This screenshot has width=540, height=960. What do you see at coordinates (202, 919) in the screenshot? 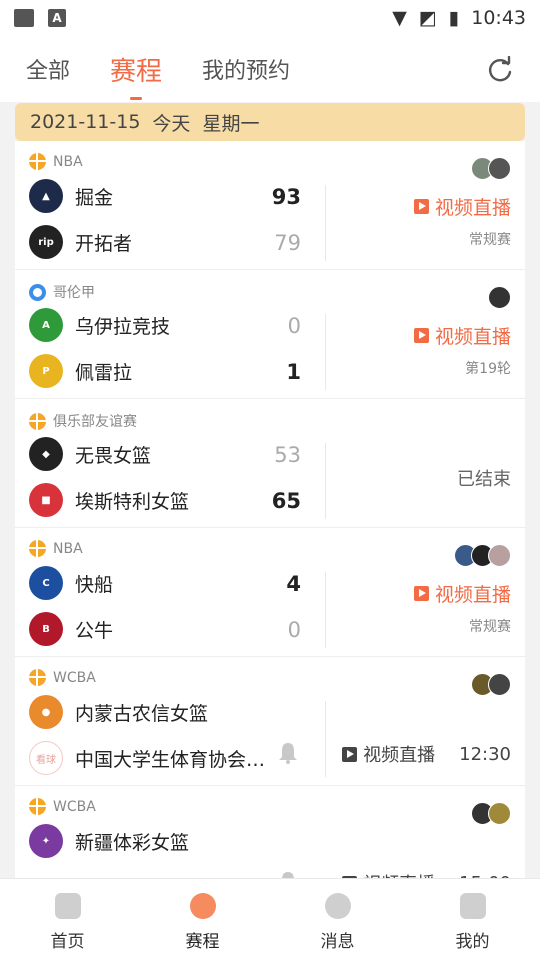
I see `nav-schedule: 赛程` at bounding box center [202, 919].